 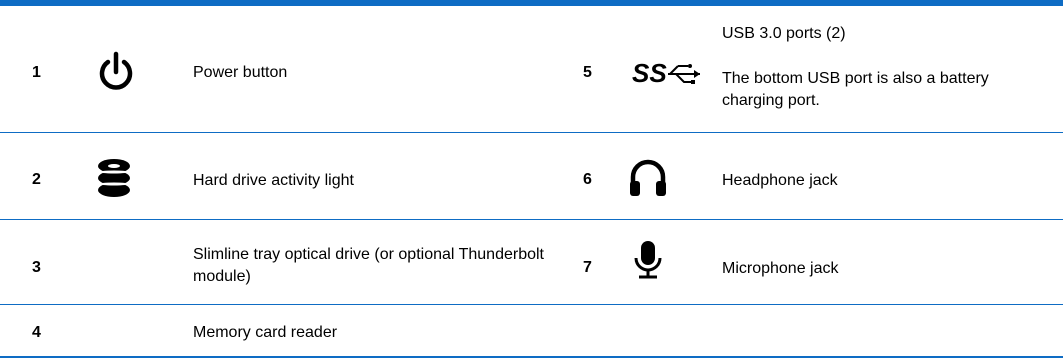 I want to click on item-description: Microphone jack, so click(x=780, y=268).